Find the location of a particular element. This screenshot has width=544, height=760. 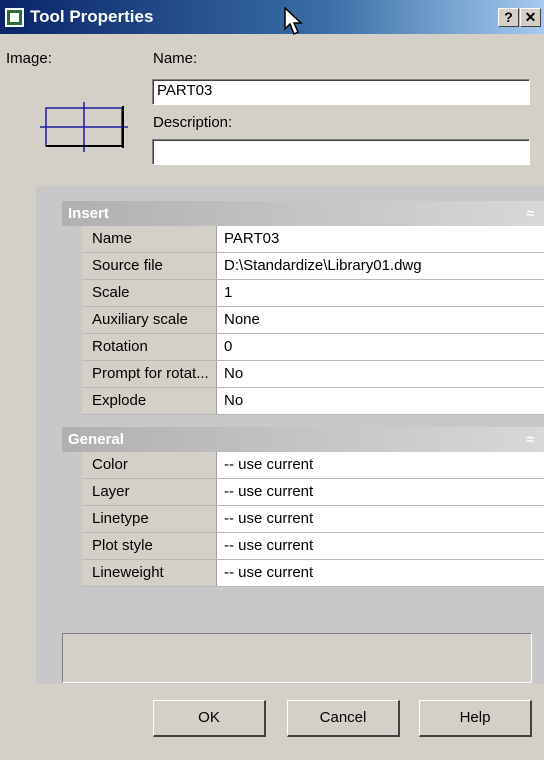

property-row: Prompt for rotat... No is located at coordinates (313, 374).